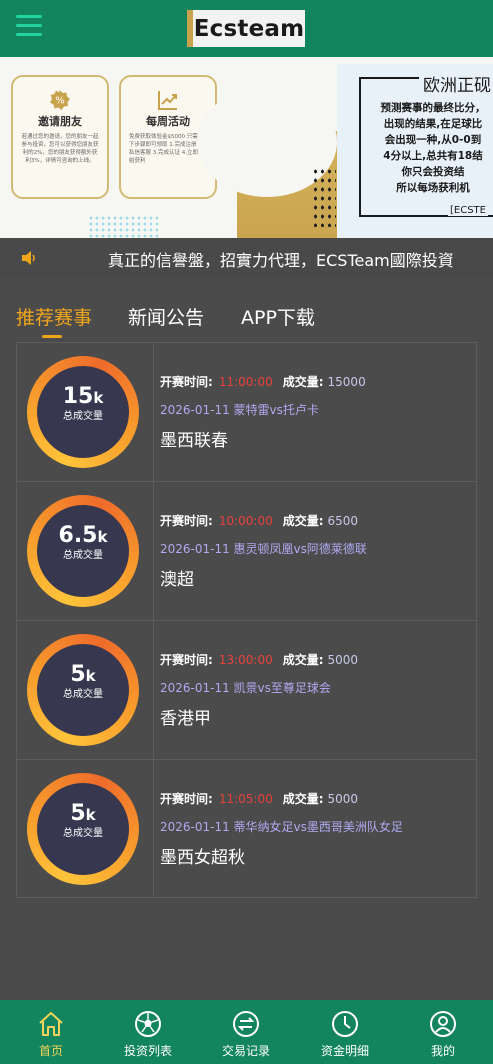 This screenshot has width=493, height=1064. Describe the element at coordinates (433, 108) in the screenshot. I see `rules-line: 预测赛事的最终比分，` at that location.